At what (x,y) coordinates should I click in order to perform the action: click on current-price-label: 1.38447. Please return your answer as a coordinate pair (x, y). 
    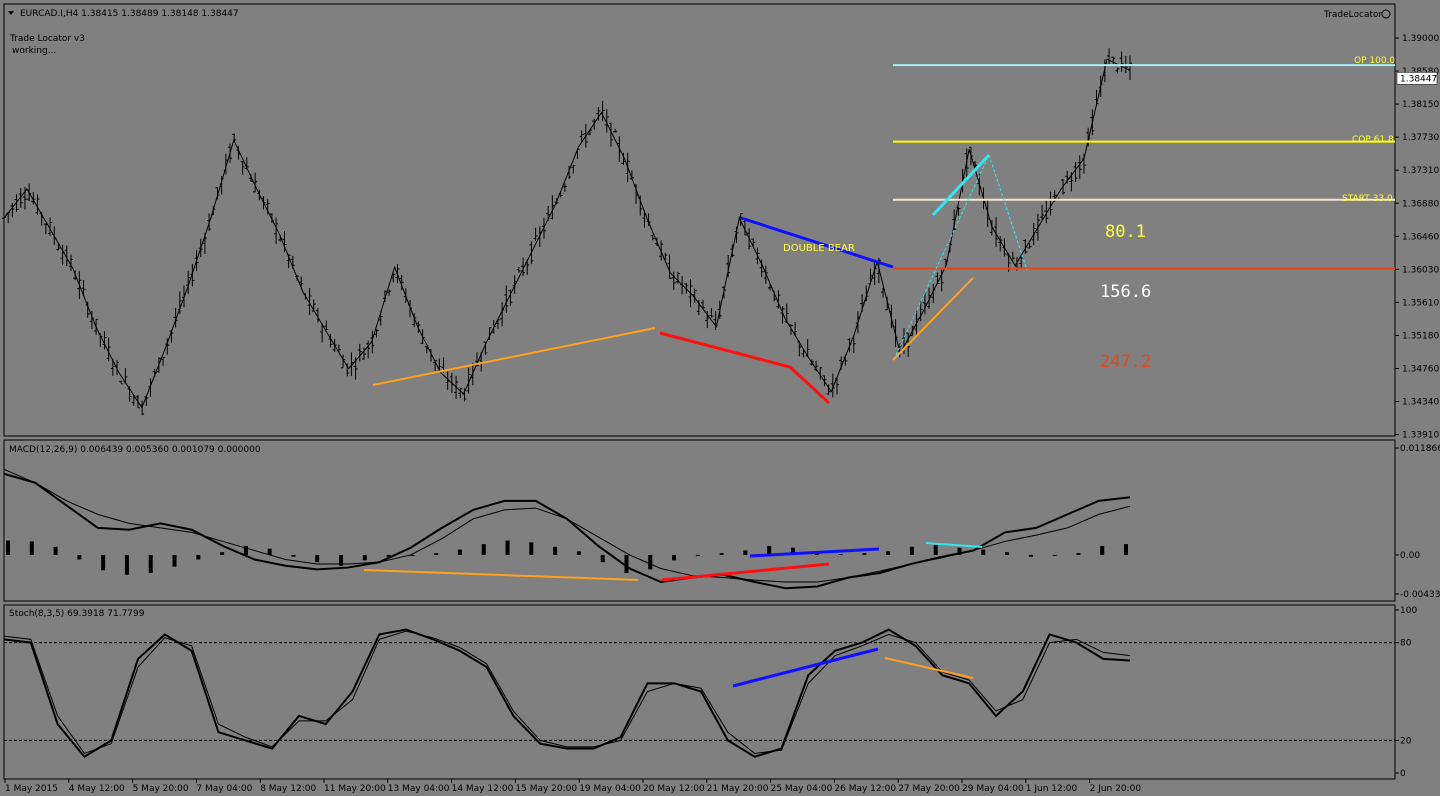
    Looking at the image, I should click on (1418, 79).